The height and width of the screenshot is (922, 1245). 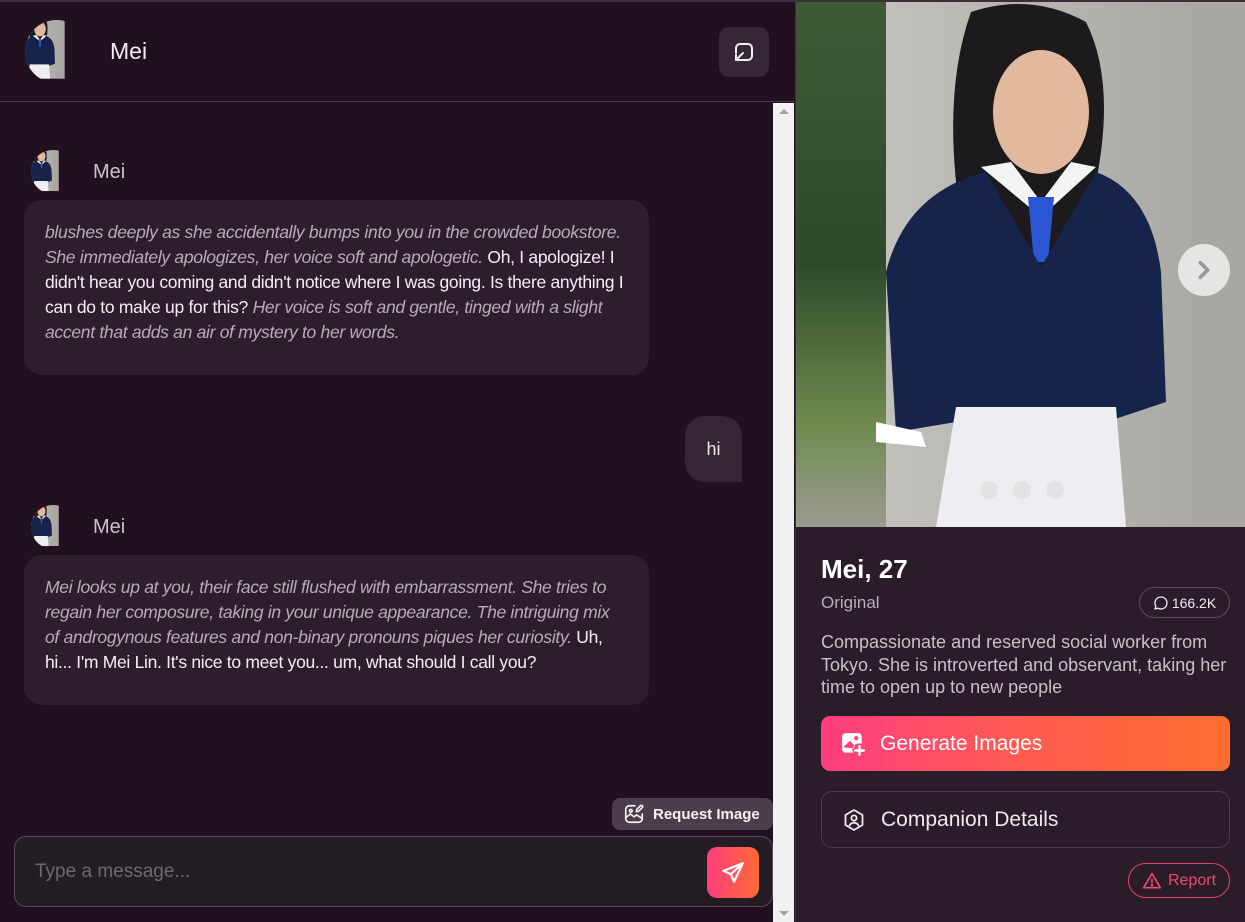 I want to click on reset-chat-icon, so click(x=744, y=52).